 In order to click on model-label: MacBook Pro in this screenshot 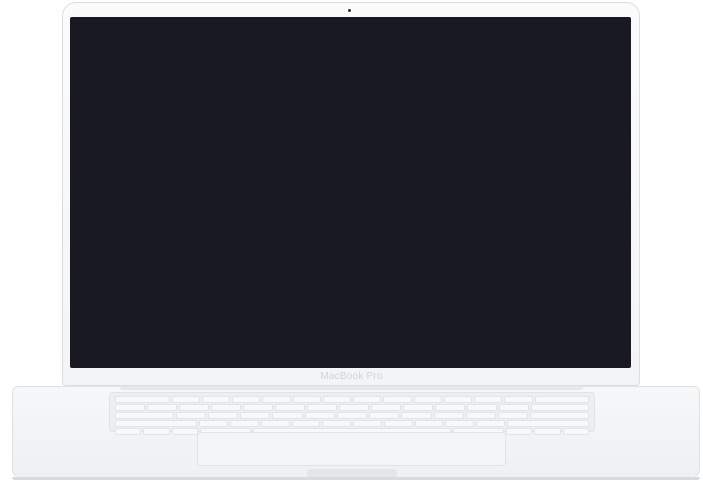, I will do `click(351, 376)`.